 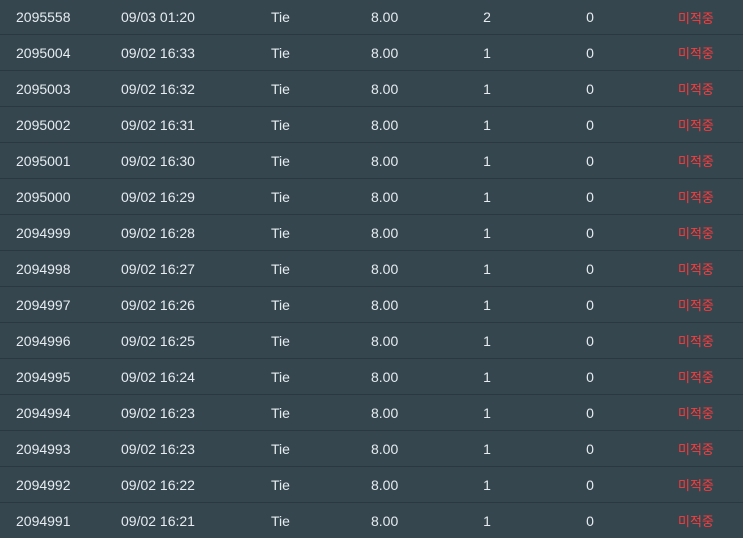 I want to click on bet-time: 09/03 01:20, so click(x=158, y=17).